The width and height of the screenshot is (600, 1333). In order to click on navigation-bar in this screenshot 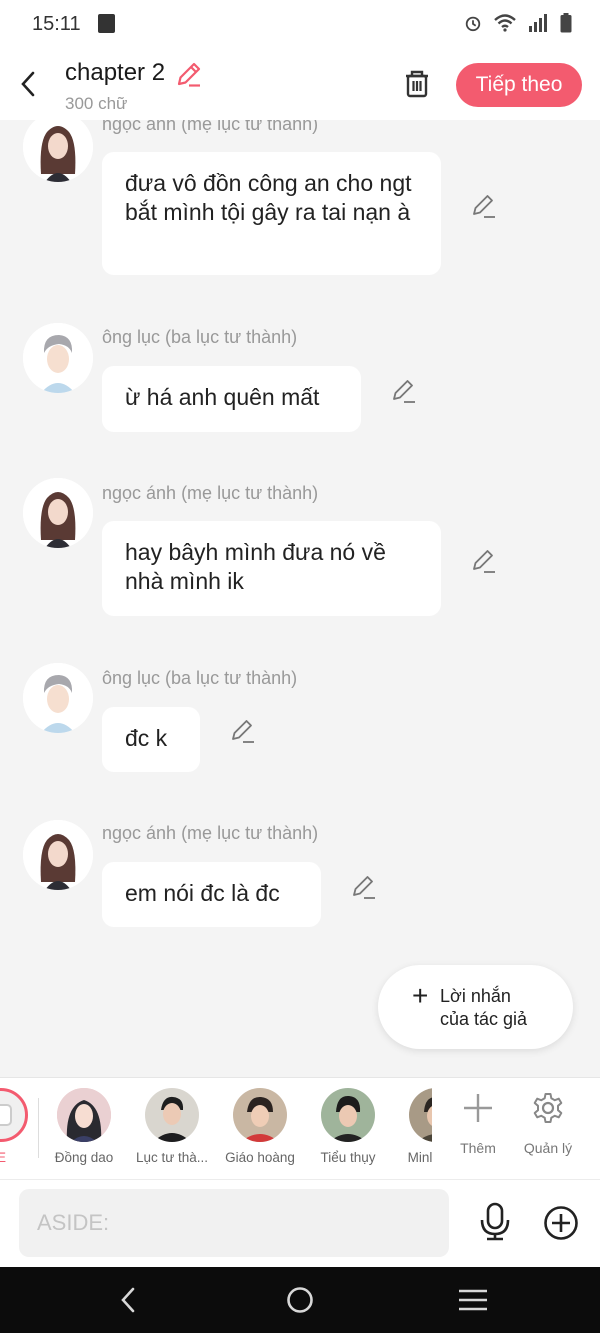, I will do `click(300, 1300)`.